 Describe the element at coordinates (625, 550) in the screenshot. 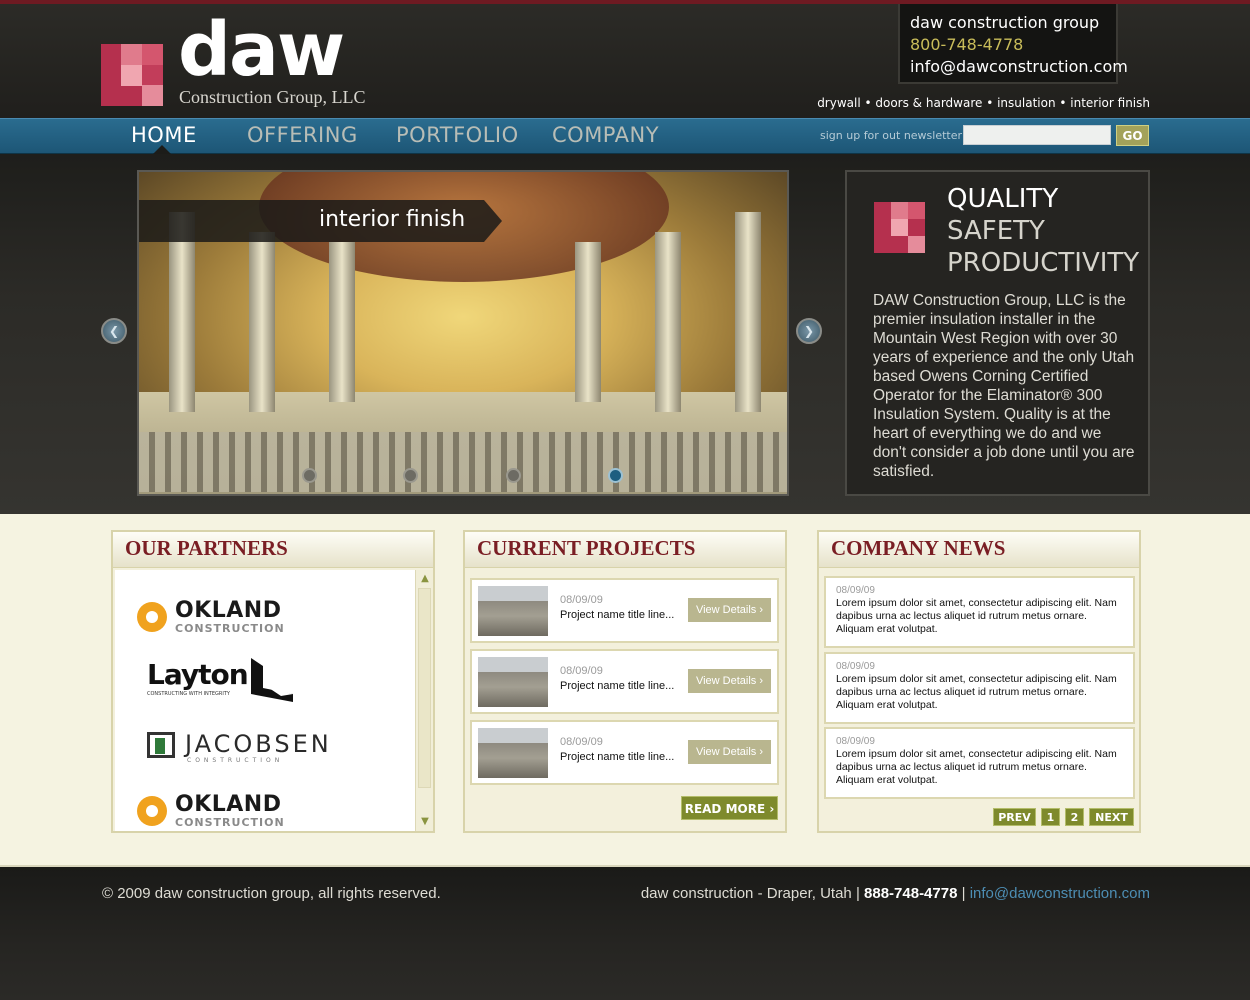

I see `projects-title: CURRENT PROJECTS` at that location.